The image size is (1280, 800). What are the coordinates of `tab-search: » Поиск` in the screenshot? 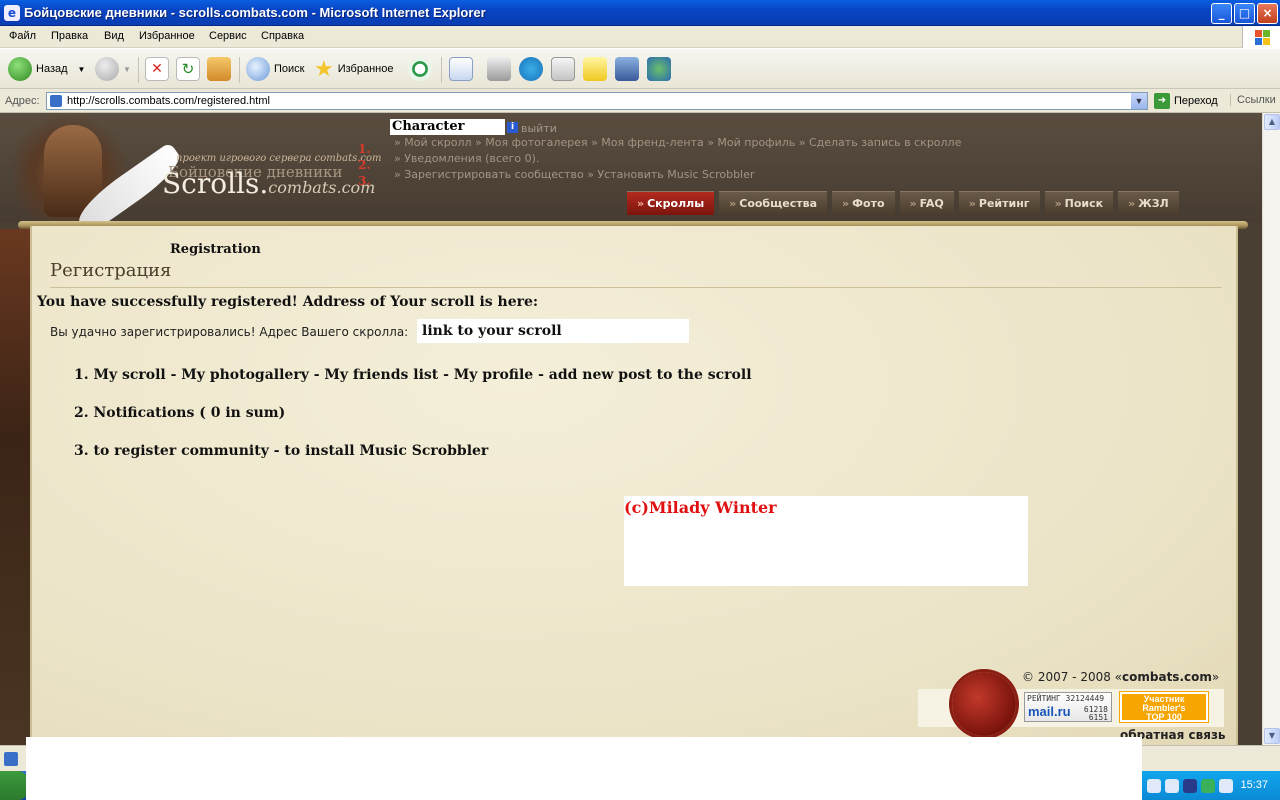 It's located at (1079, 203).